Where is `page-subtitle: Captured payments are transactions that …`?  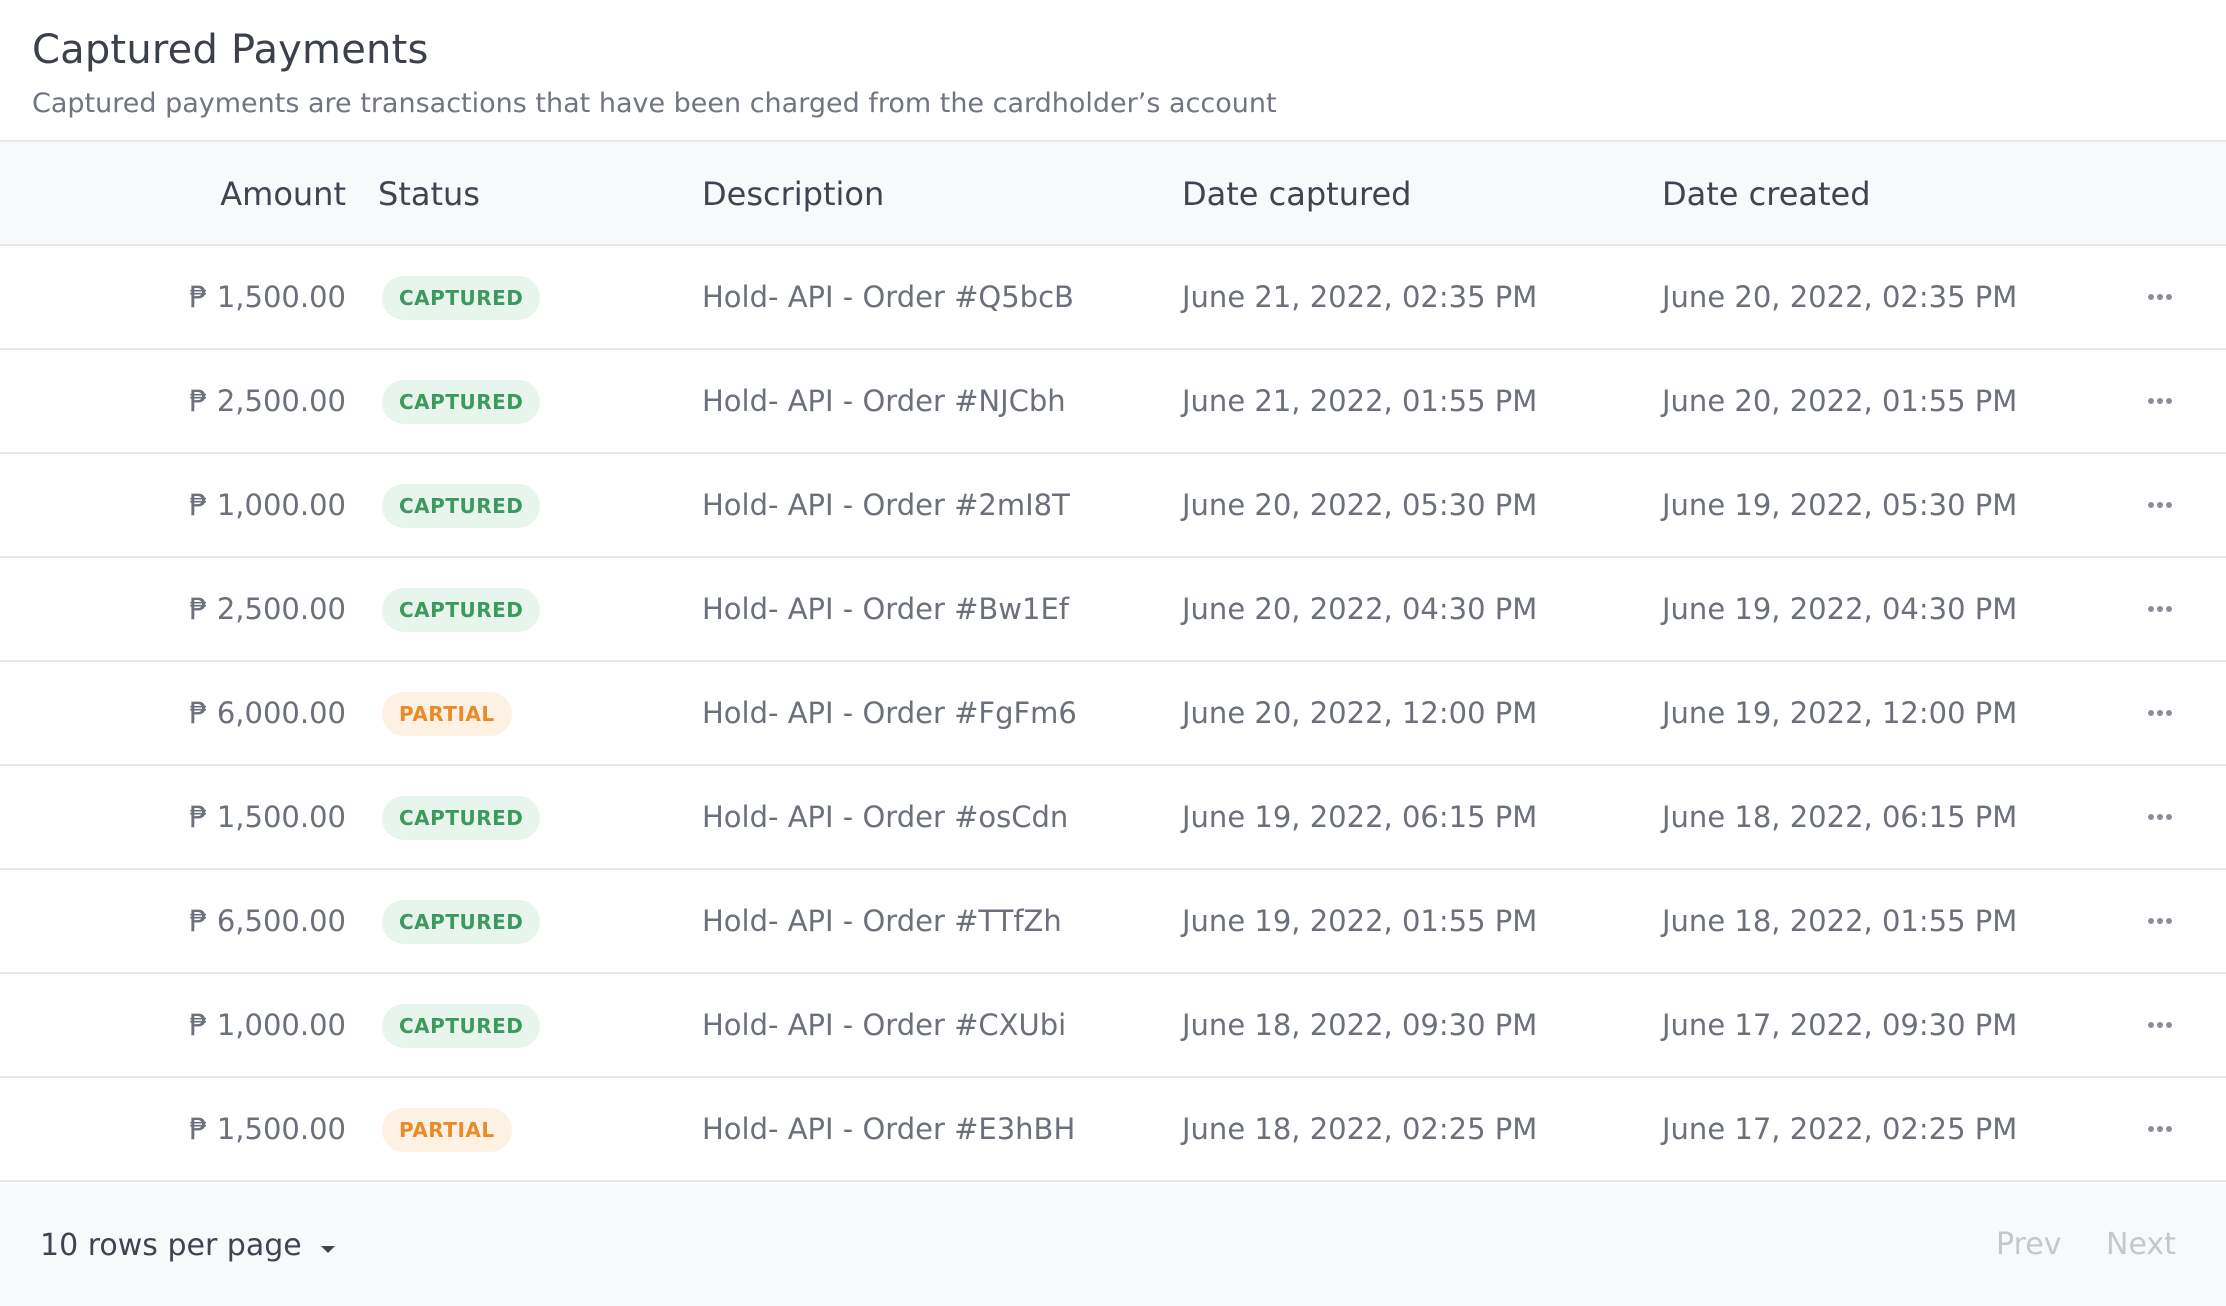
page-subtitle: Captured payments are transactions that … is located at coordinates (654, 103).